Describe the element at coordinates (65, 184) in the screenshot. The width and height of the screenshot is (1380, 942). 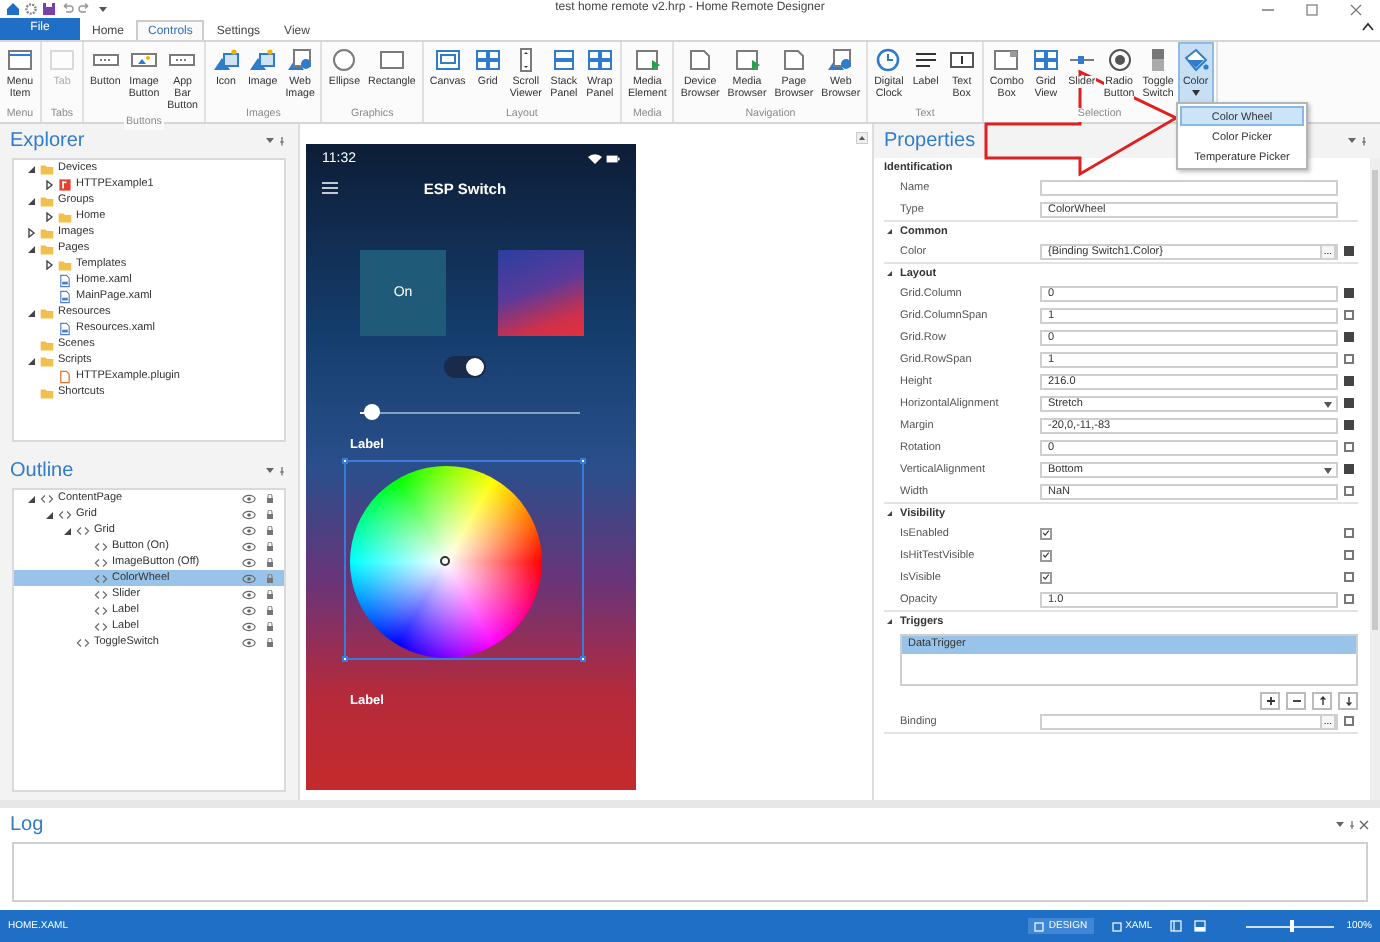
I see `device-icon` at that location.